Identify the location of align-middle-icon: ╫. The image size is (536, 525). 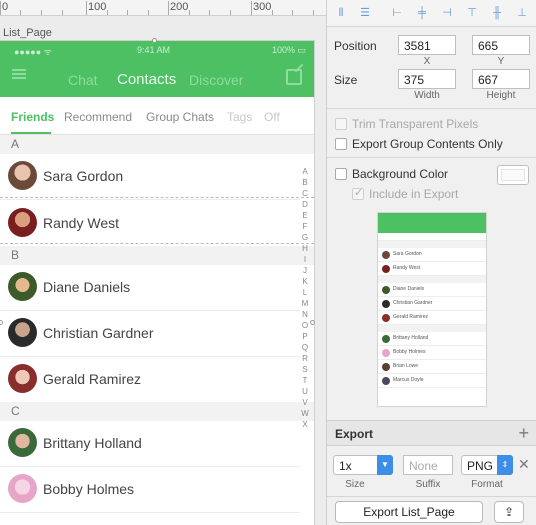
(497, 13).